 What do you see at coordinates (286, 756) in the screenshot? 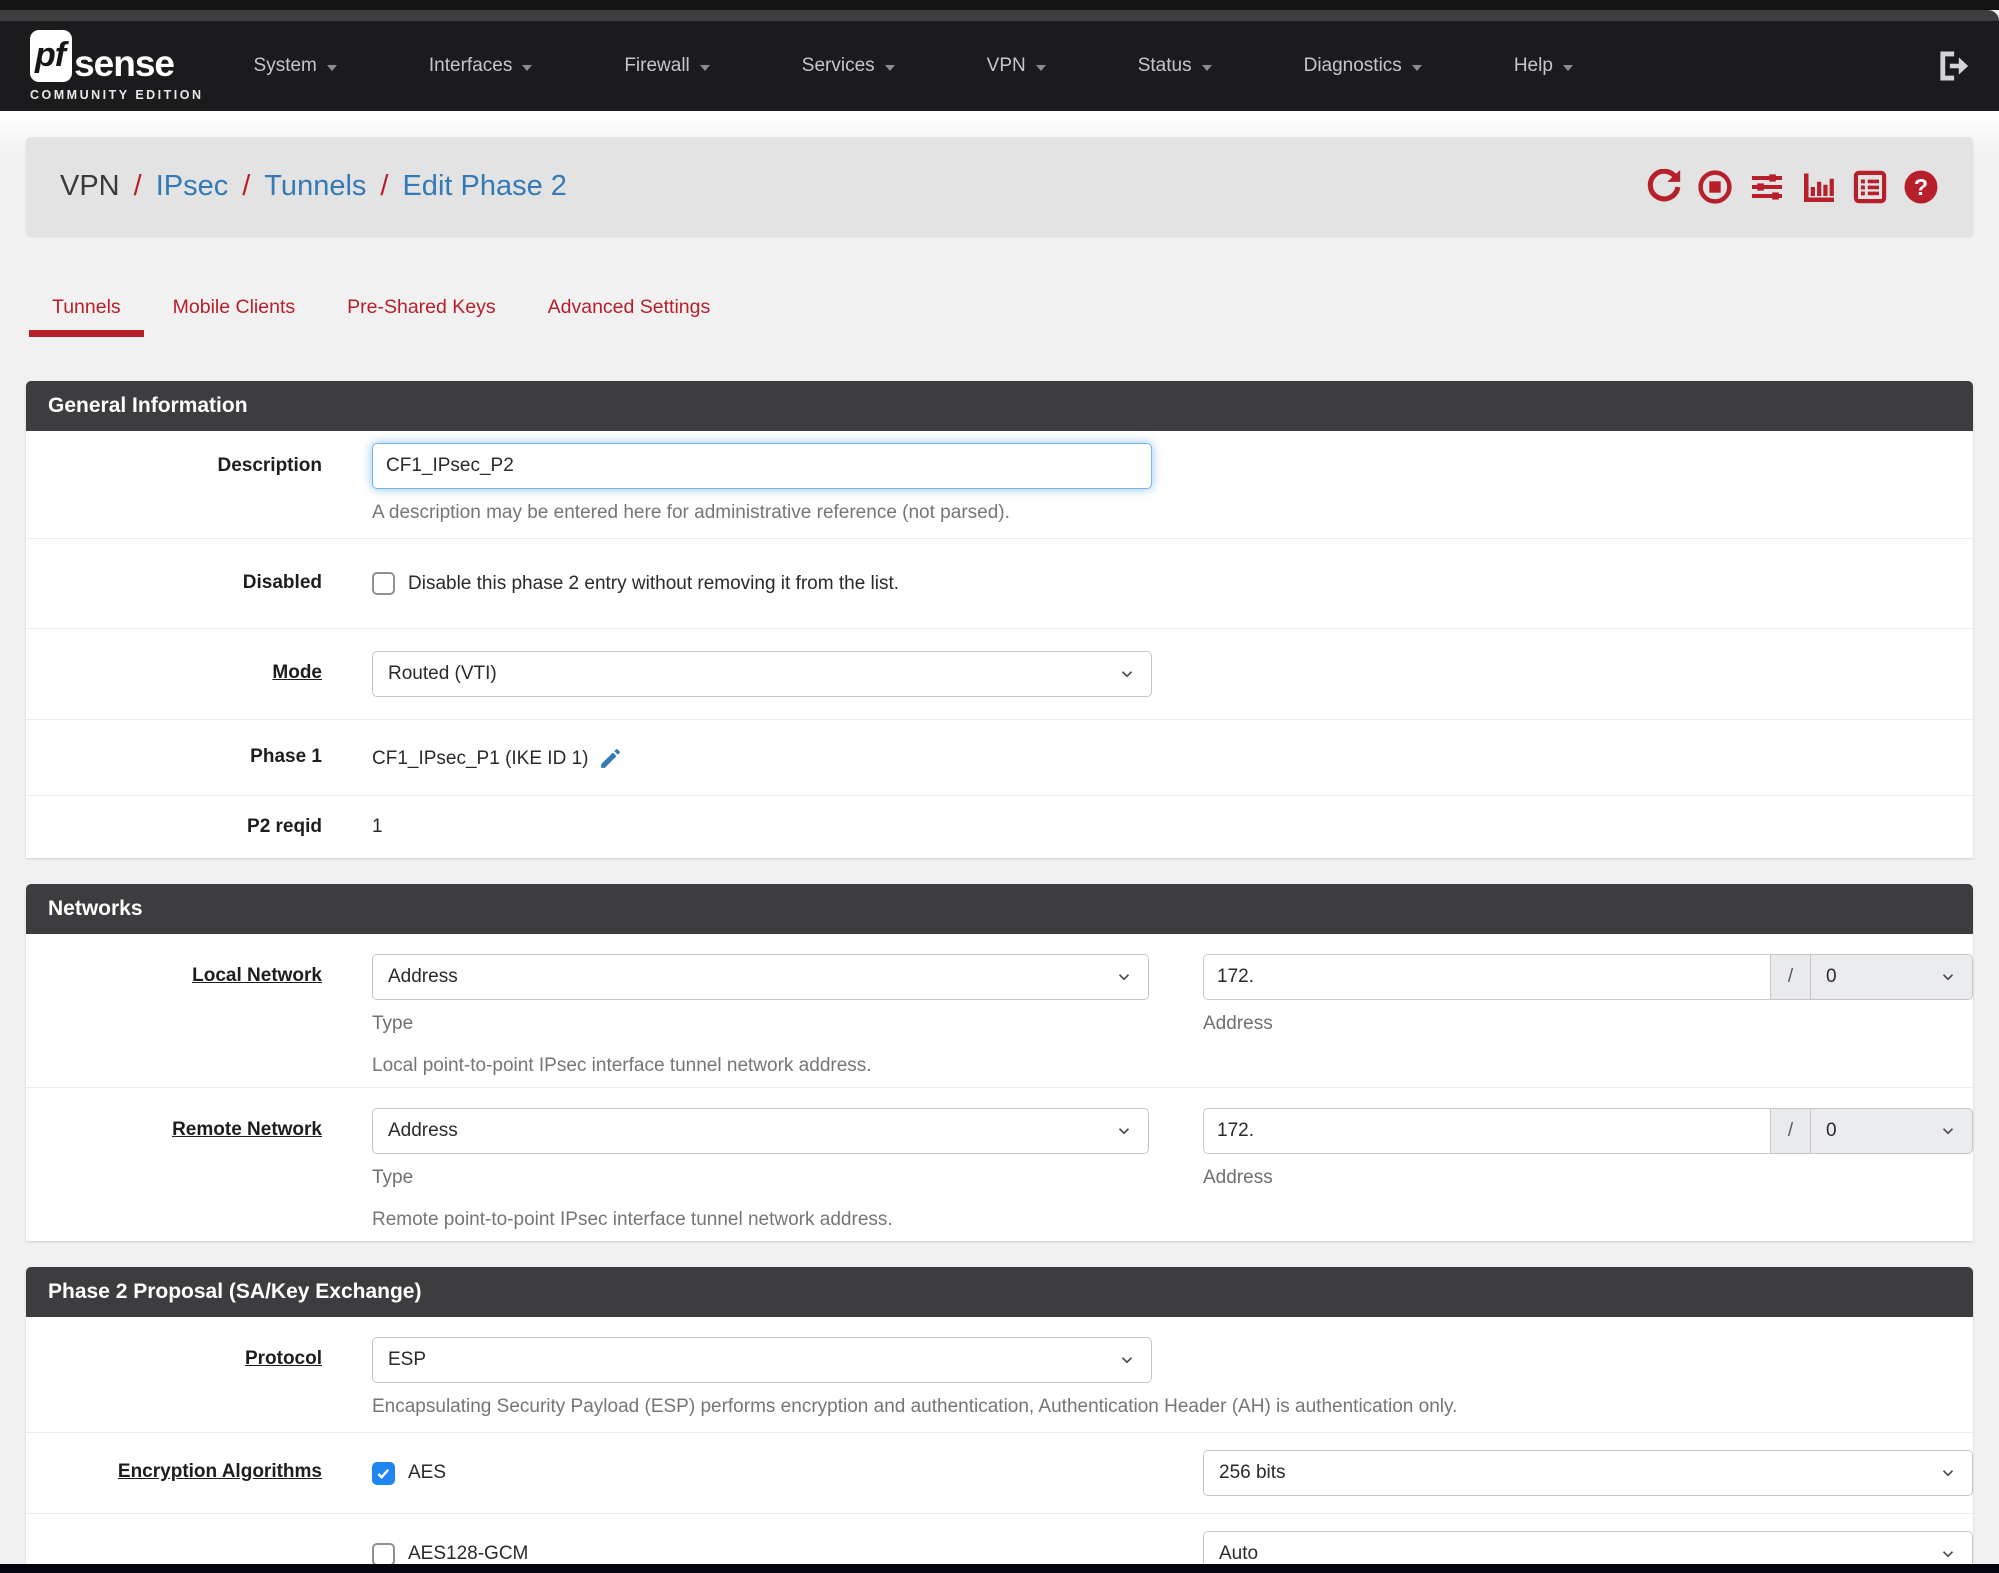
I see `phase1-label: Phase 1` at bounding box center [286, 756].